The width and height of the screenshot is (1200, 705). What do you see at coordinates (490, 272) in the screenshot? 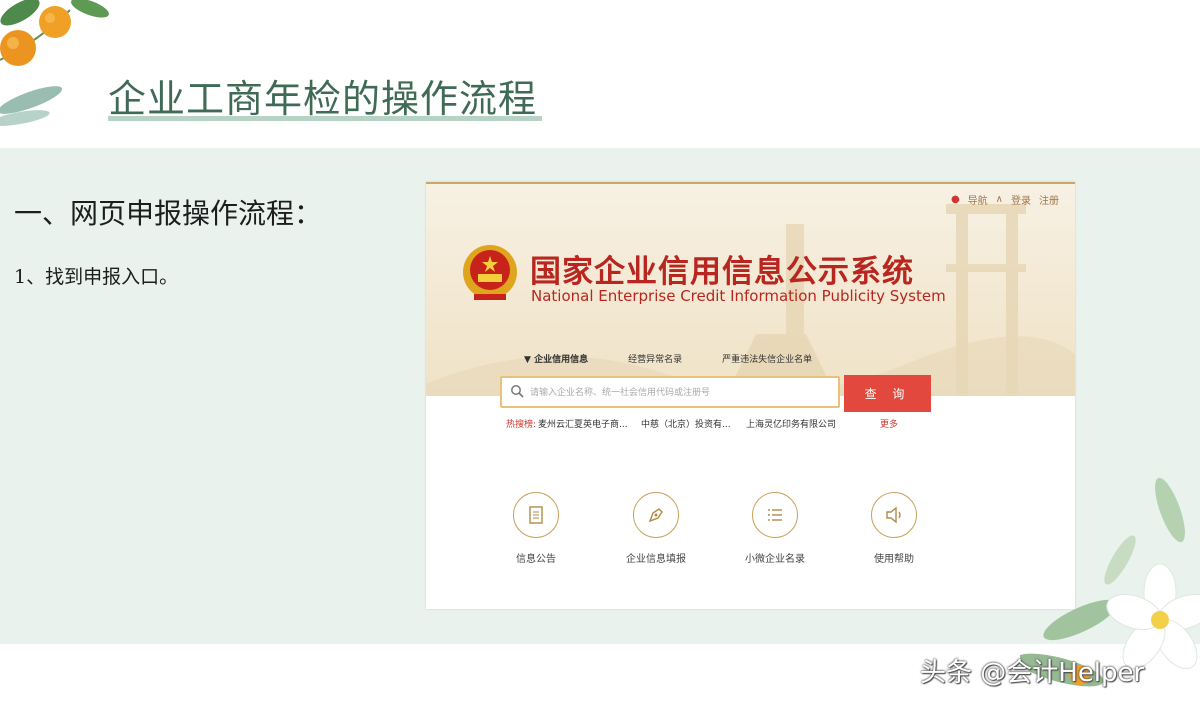
I see `national-emblem-icon` at bounding box center [490, 272].